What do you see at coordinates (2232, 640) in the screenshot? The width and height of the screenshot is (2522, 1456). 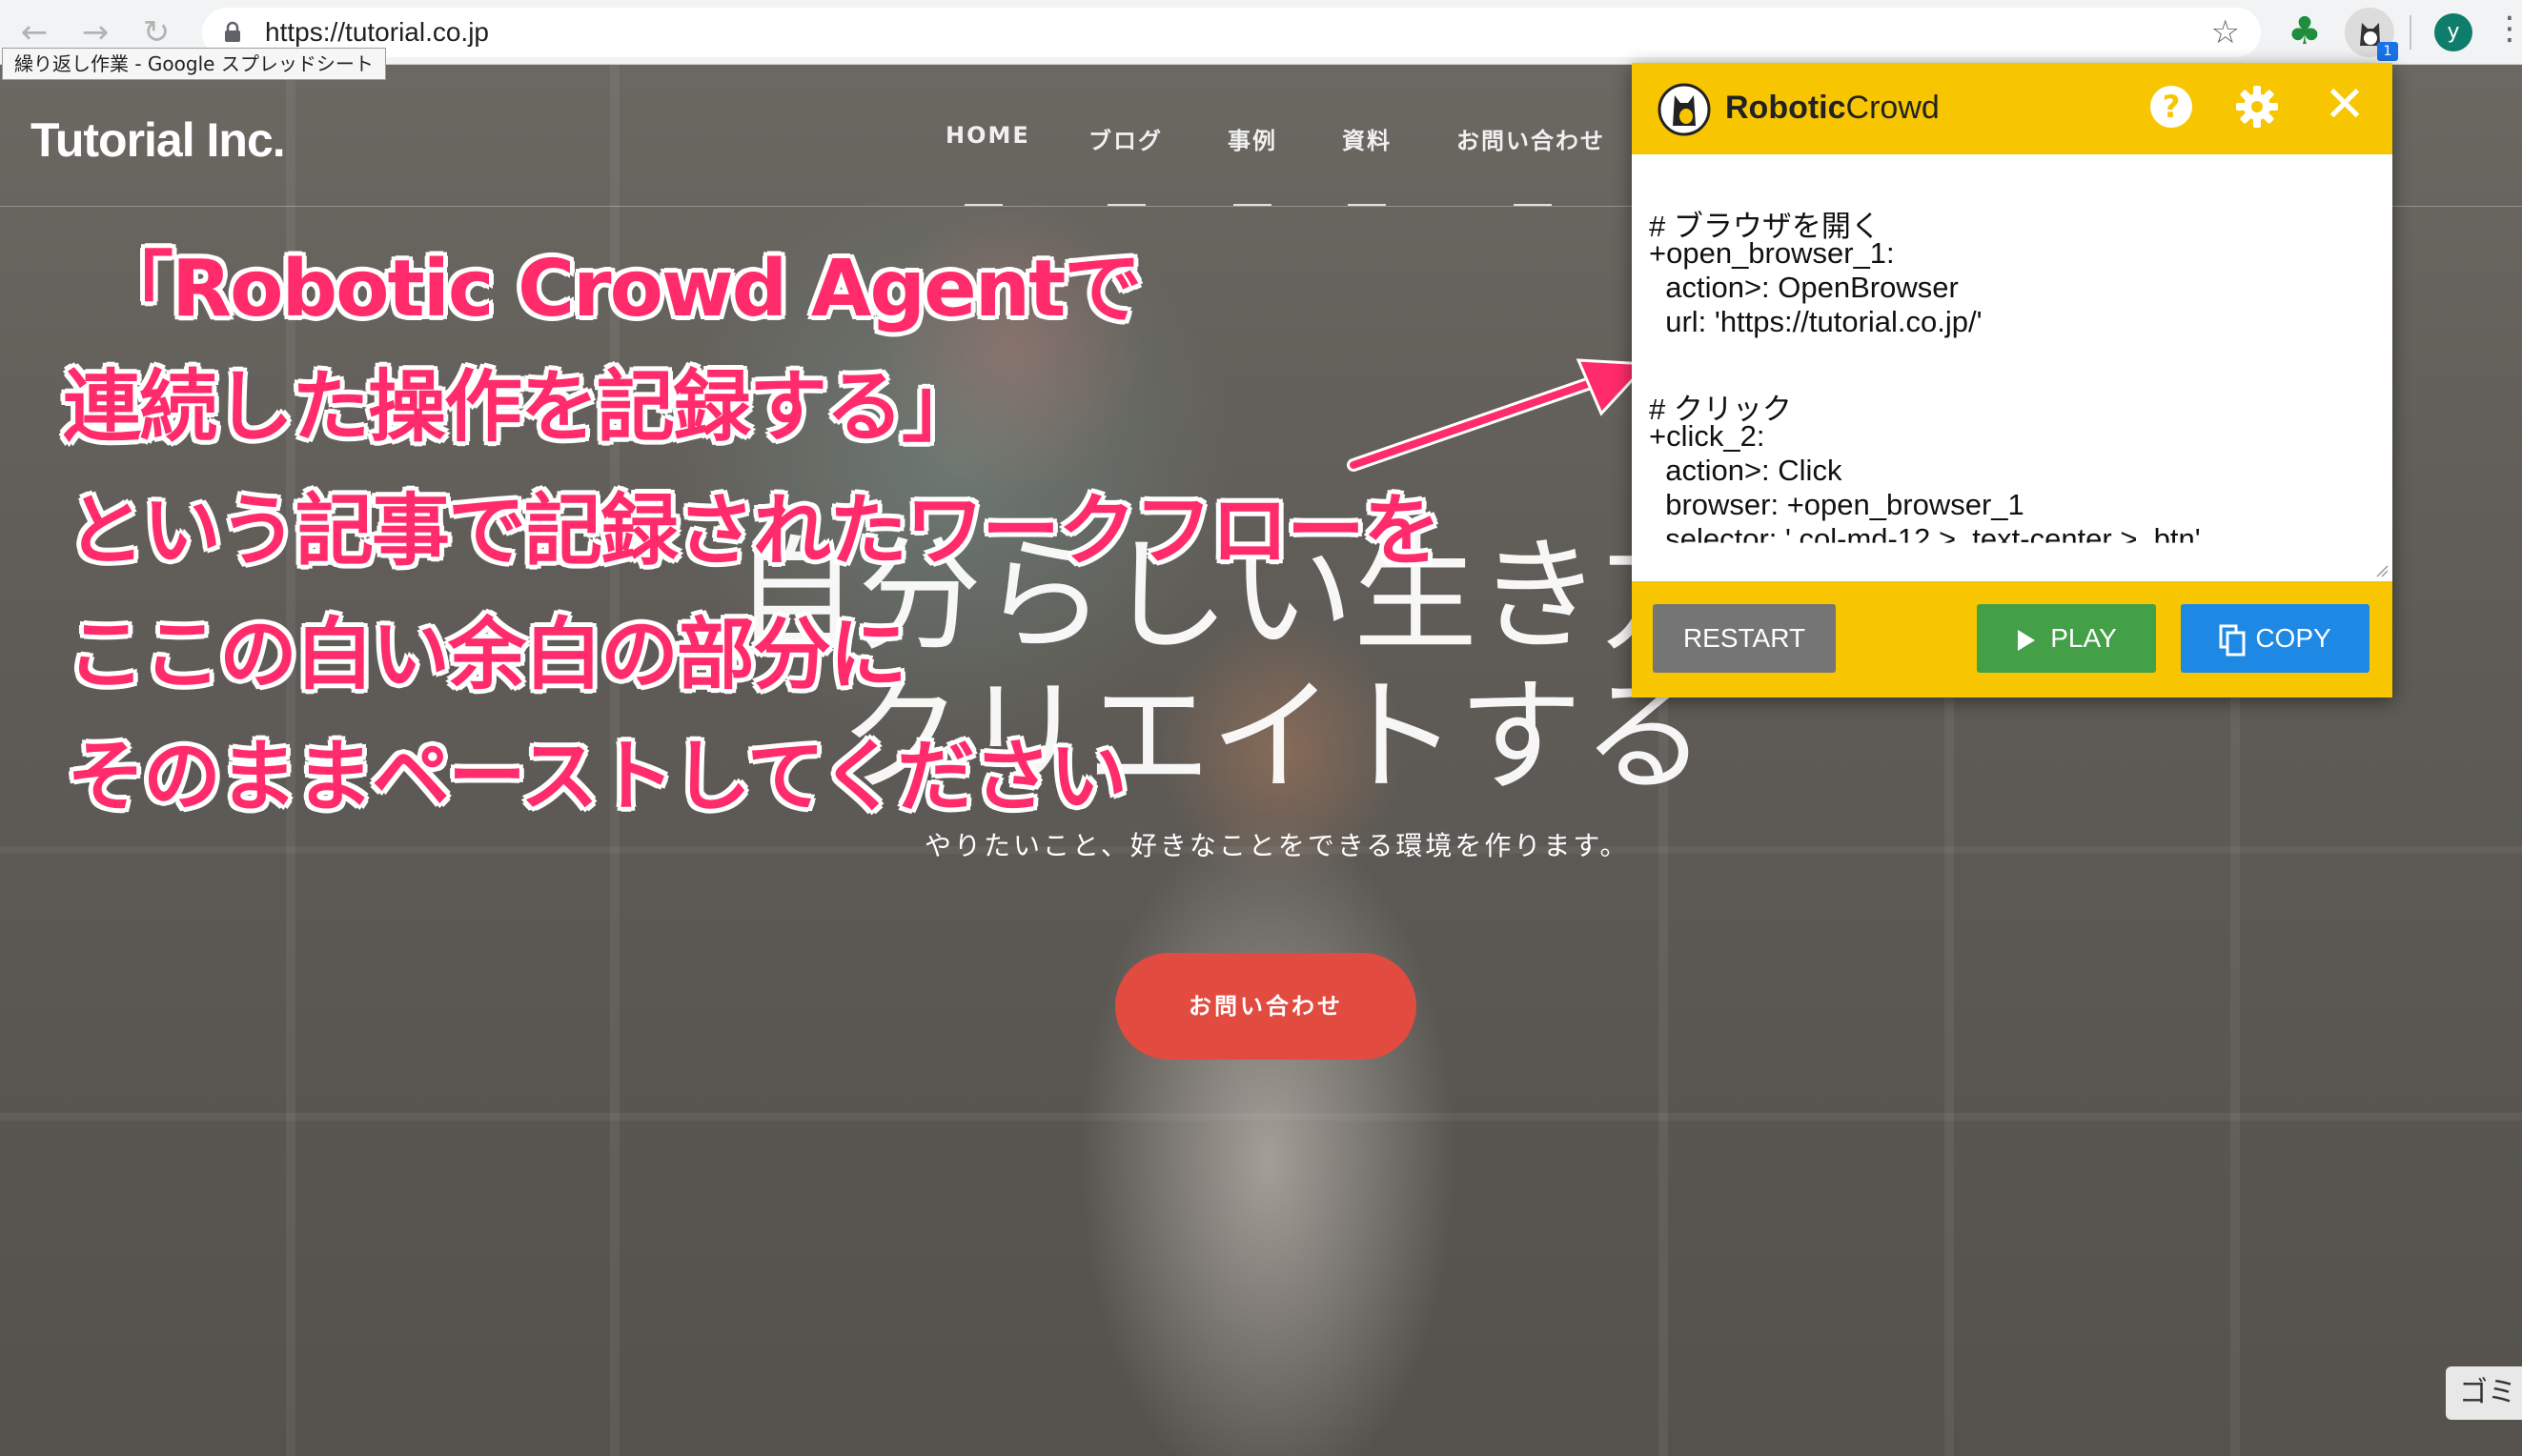 I see `copy-icon` at bounding box center [2232, 640].